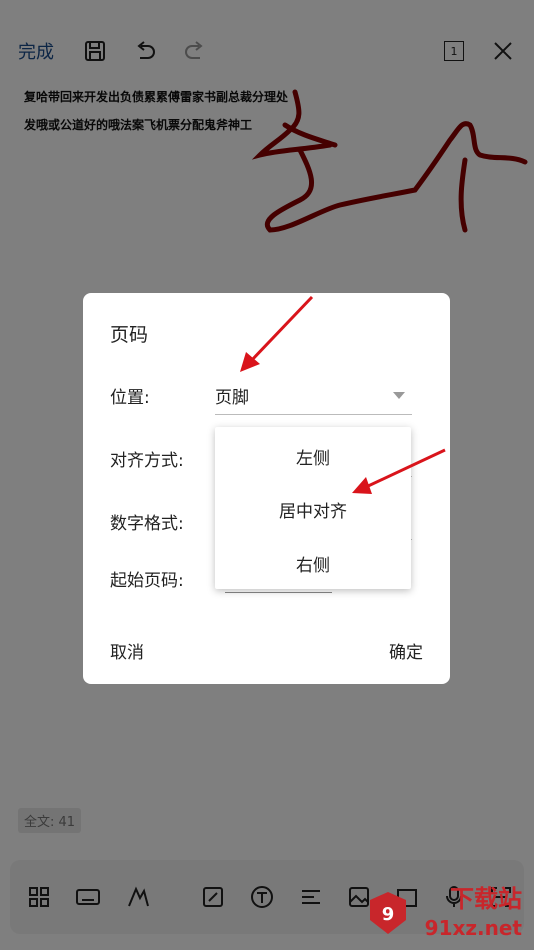 The width and height of the screenshot is (534, 950). I want to click on number-format-label: 数字格式:, so click(147, 524).